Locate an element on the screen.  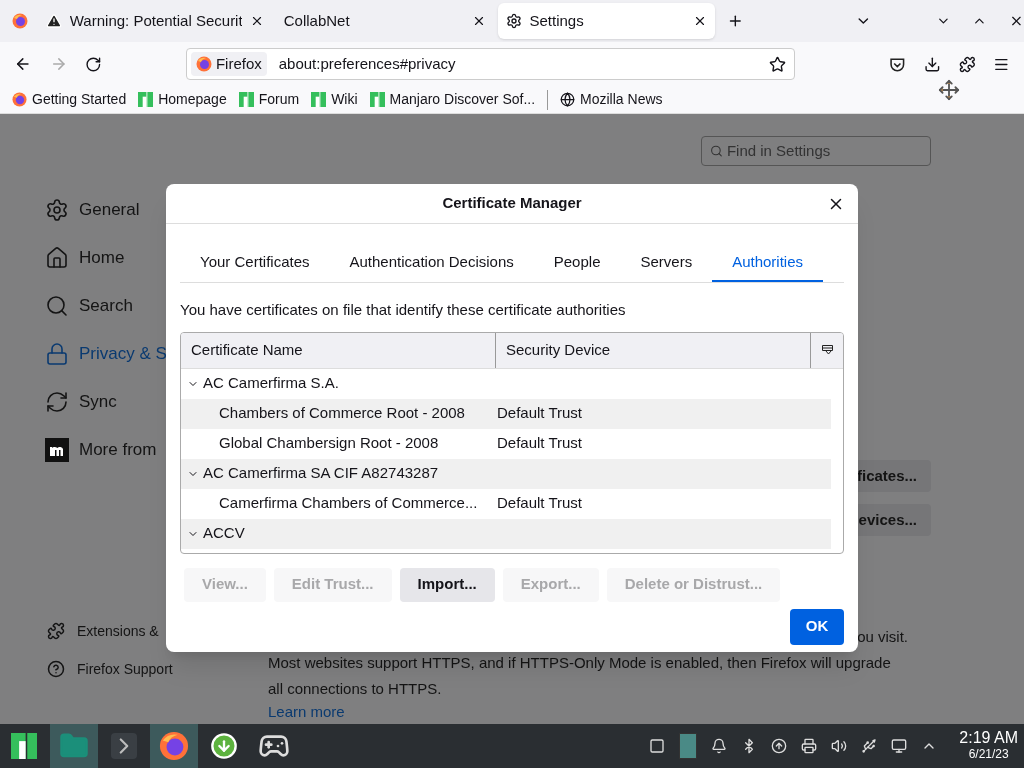
clock-date: 6/21/23 is located at coordinates (988, 754).